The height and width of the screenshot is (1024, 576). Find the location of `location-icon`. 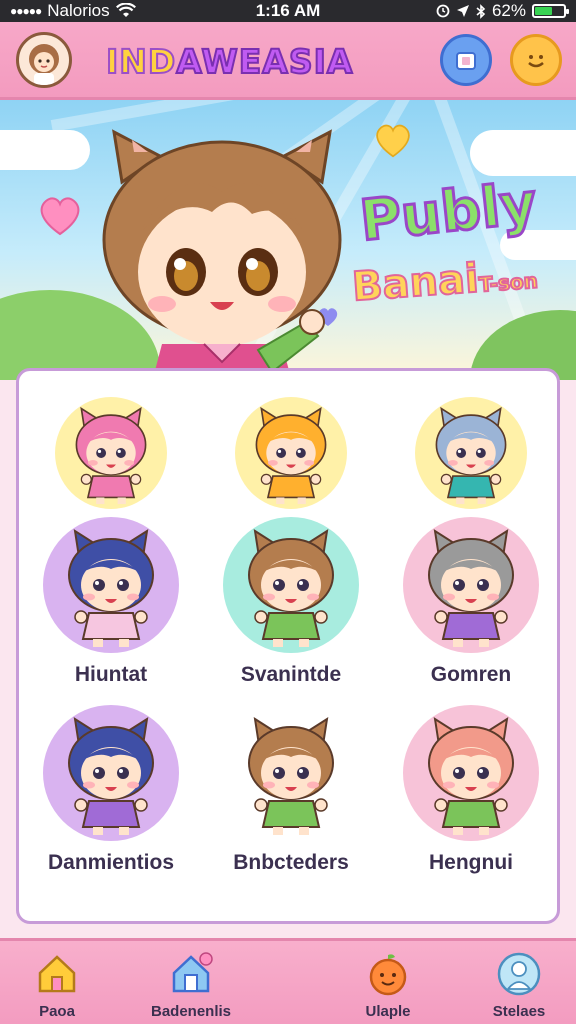

location-icon is located at coordinates (462, 11).